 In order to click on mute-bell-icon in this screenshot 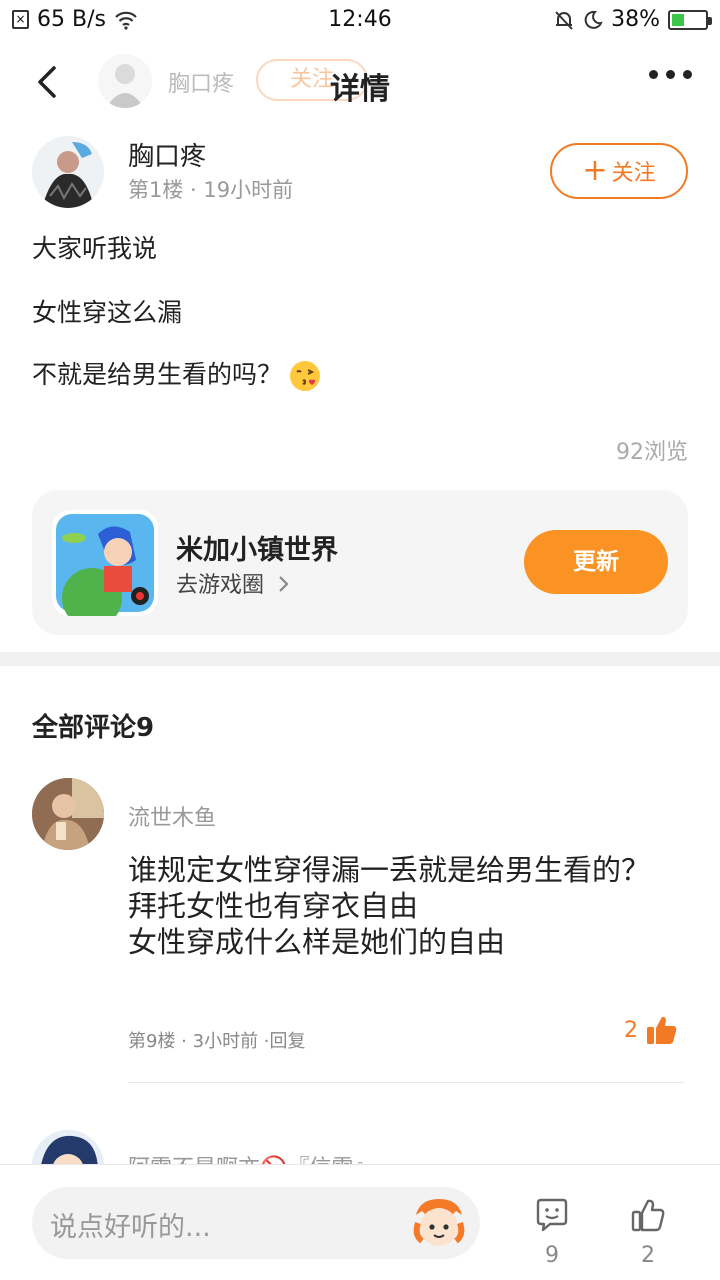, I will do `click(564, 20)`.